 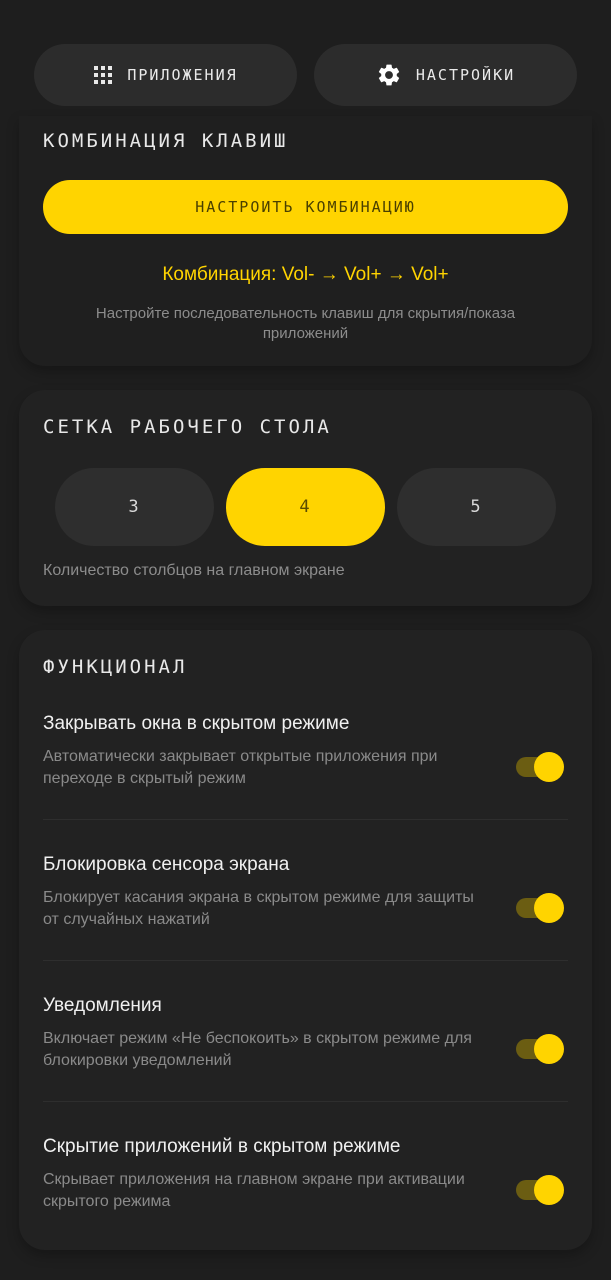 What do you see at coordinates (166, 141) in the screenshot?
I see `shortcut-title: КОМБИНАЦИЯ КЛАВИШ` at bounding box center [166, 141].